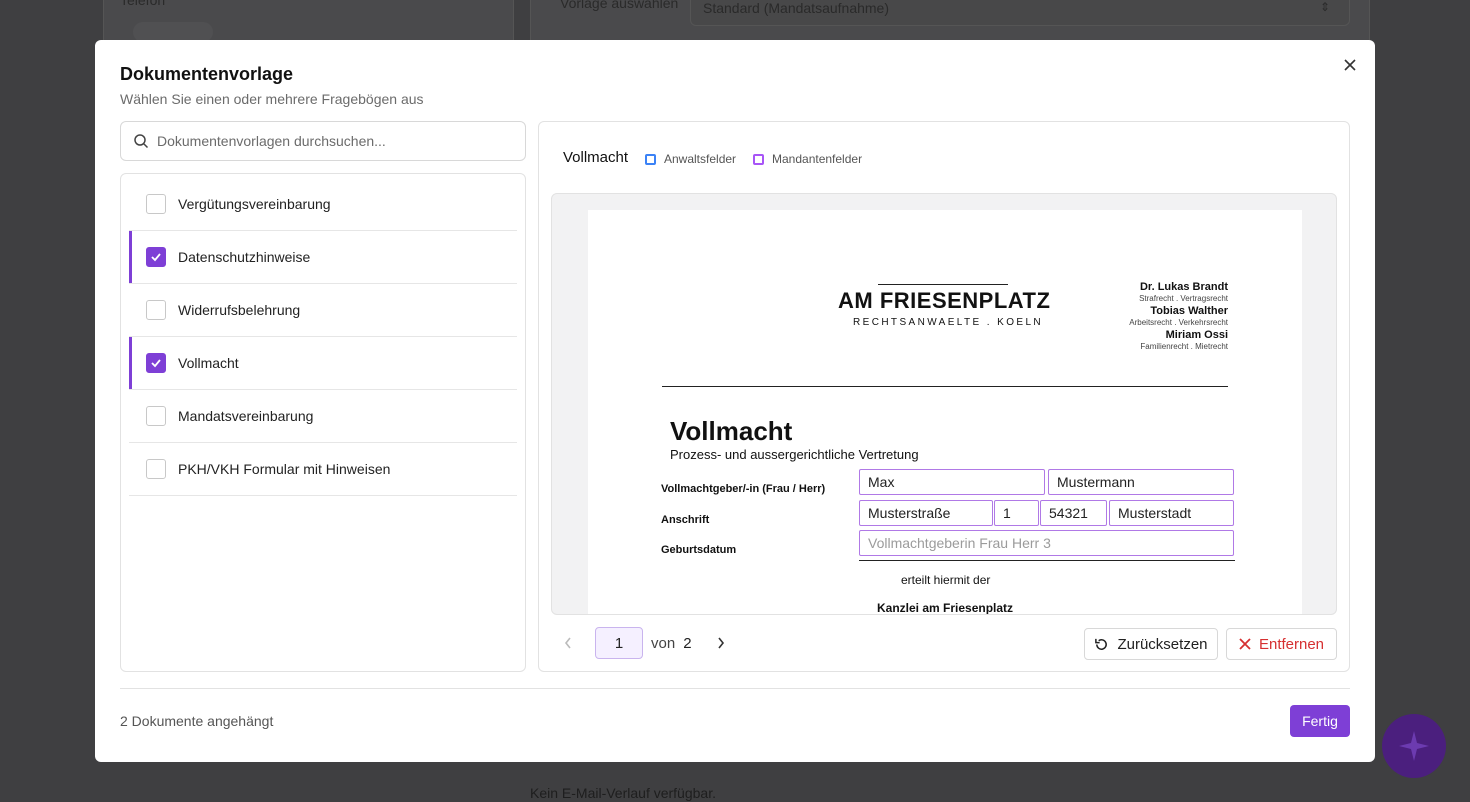 The image size is (1470, 802). Describe the element at coordinates (254, 204) in the screenshot. I see `template-label: Vergütungsvereinbarung` at that location.